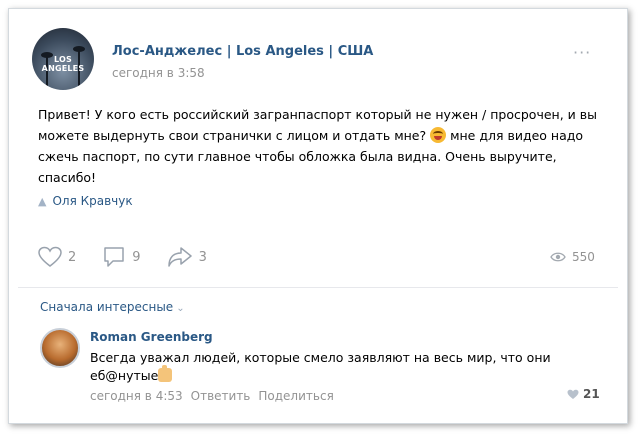 The width and height of the screenshot is (640, 434). I want to click on like-button: 2, so click(57, 257).